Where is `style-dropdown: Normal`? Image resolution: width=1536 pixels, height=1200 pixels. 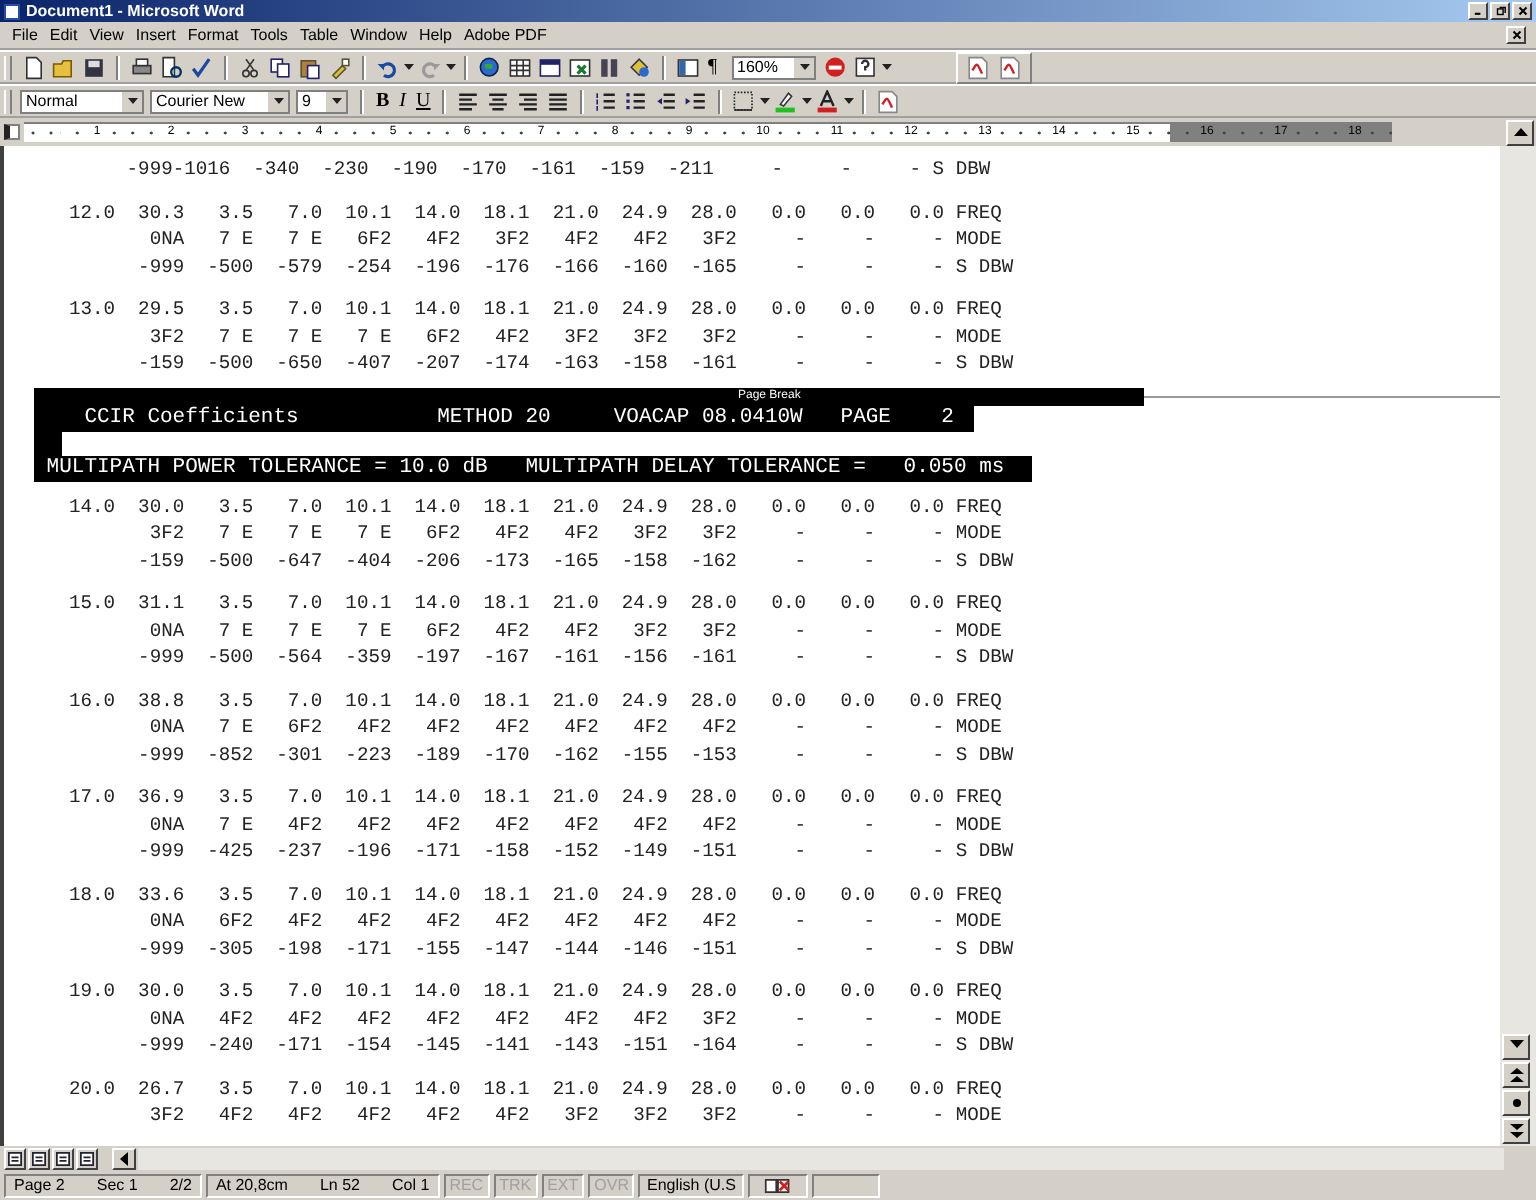 style-dropdown: Normal is located at coordinates (82, 101).